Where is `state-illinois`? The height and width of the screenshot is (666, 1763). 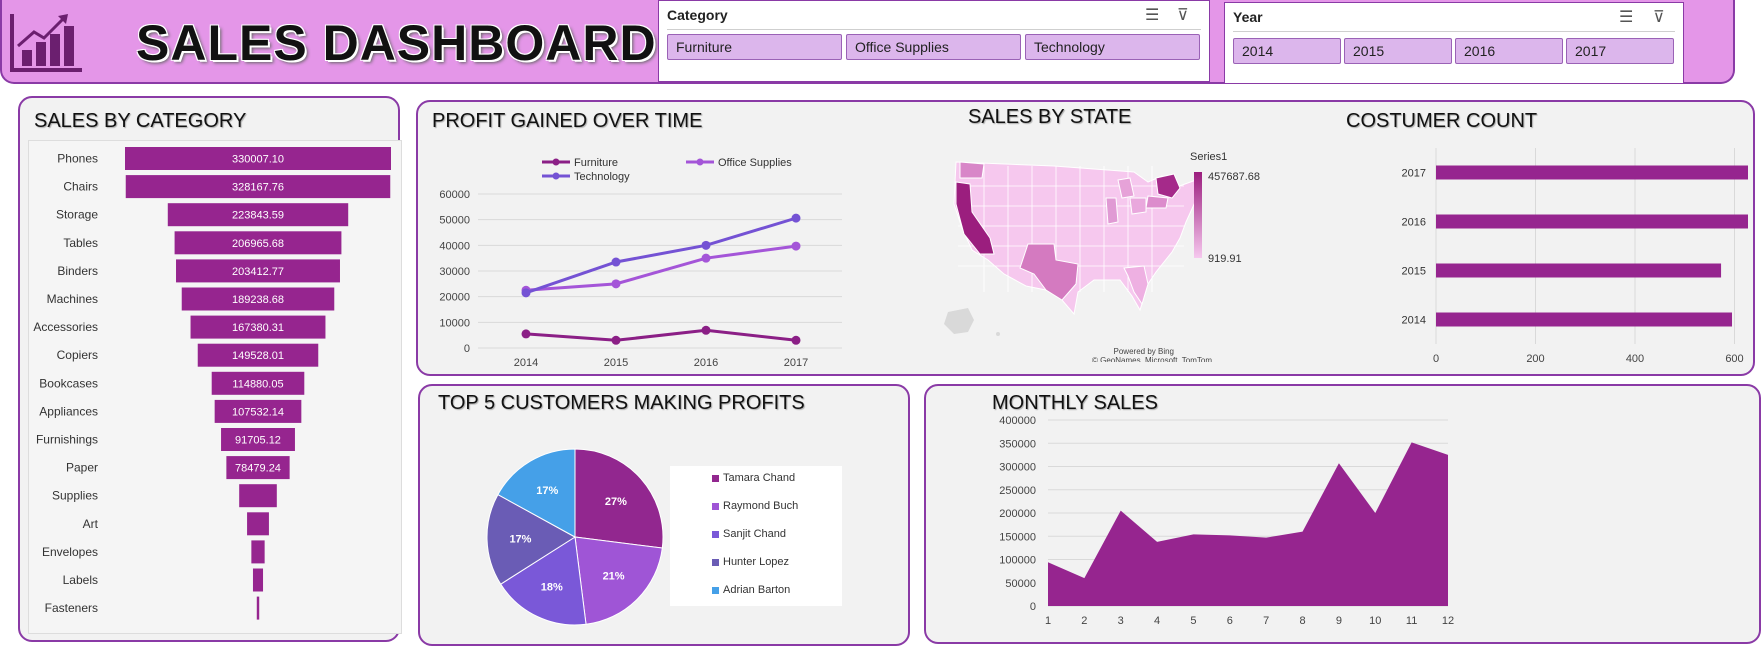
state-illinois is located at coordinates (1112, 211).